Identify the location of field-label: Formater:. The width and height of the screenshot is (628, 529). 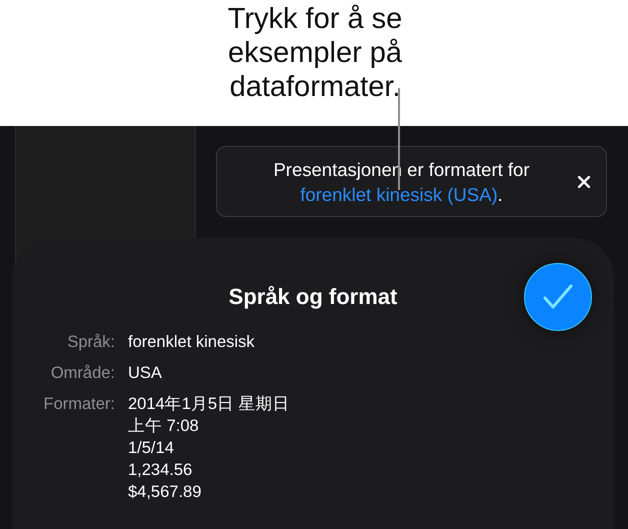
(78, 404).